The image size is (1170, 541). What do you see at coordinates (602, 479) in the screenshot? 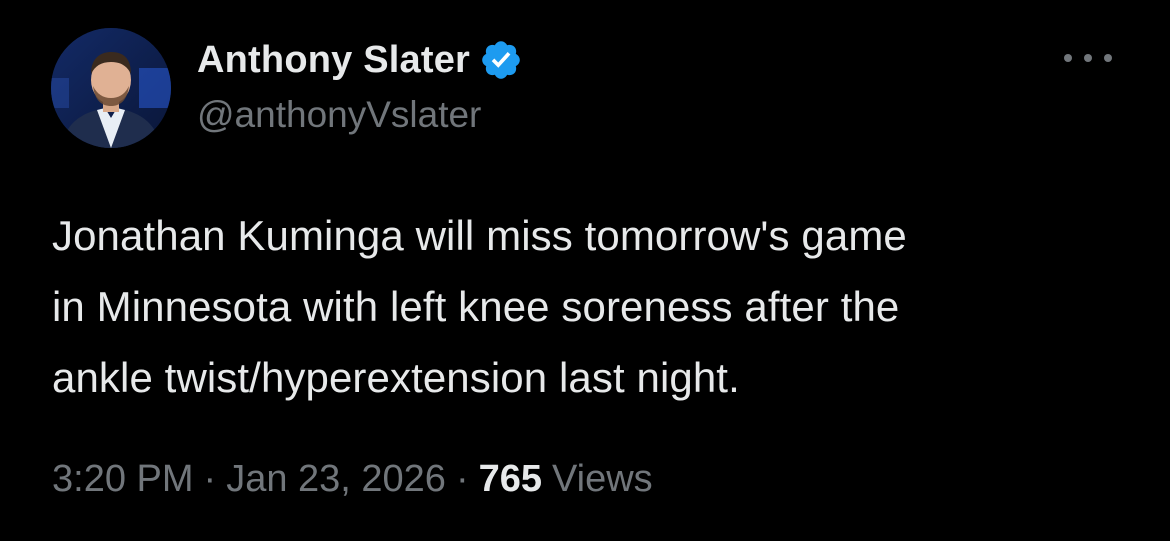
I see `views-label: Views` at bounding box center [602, 479].